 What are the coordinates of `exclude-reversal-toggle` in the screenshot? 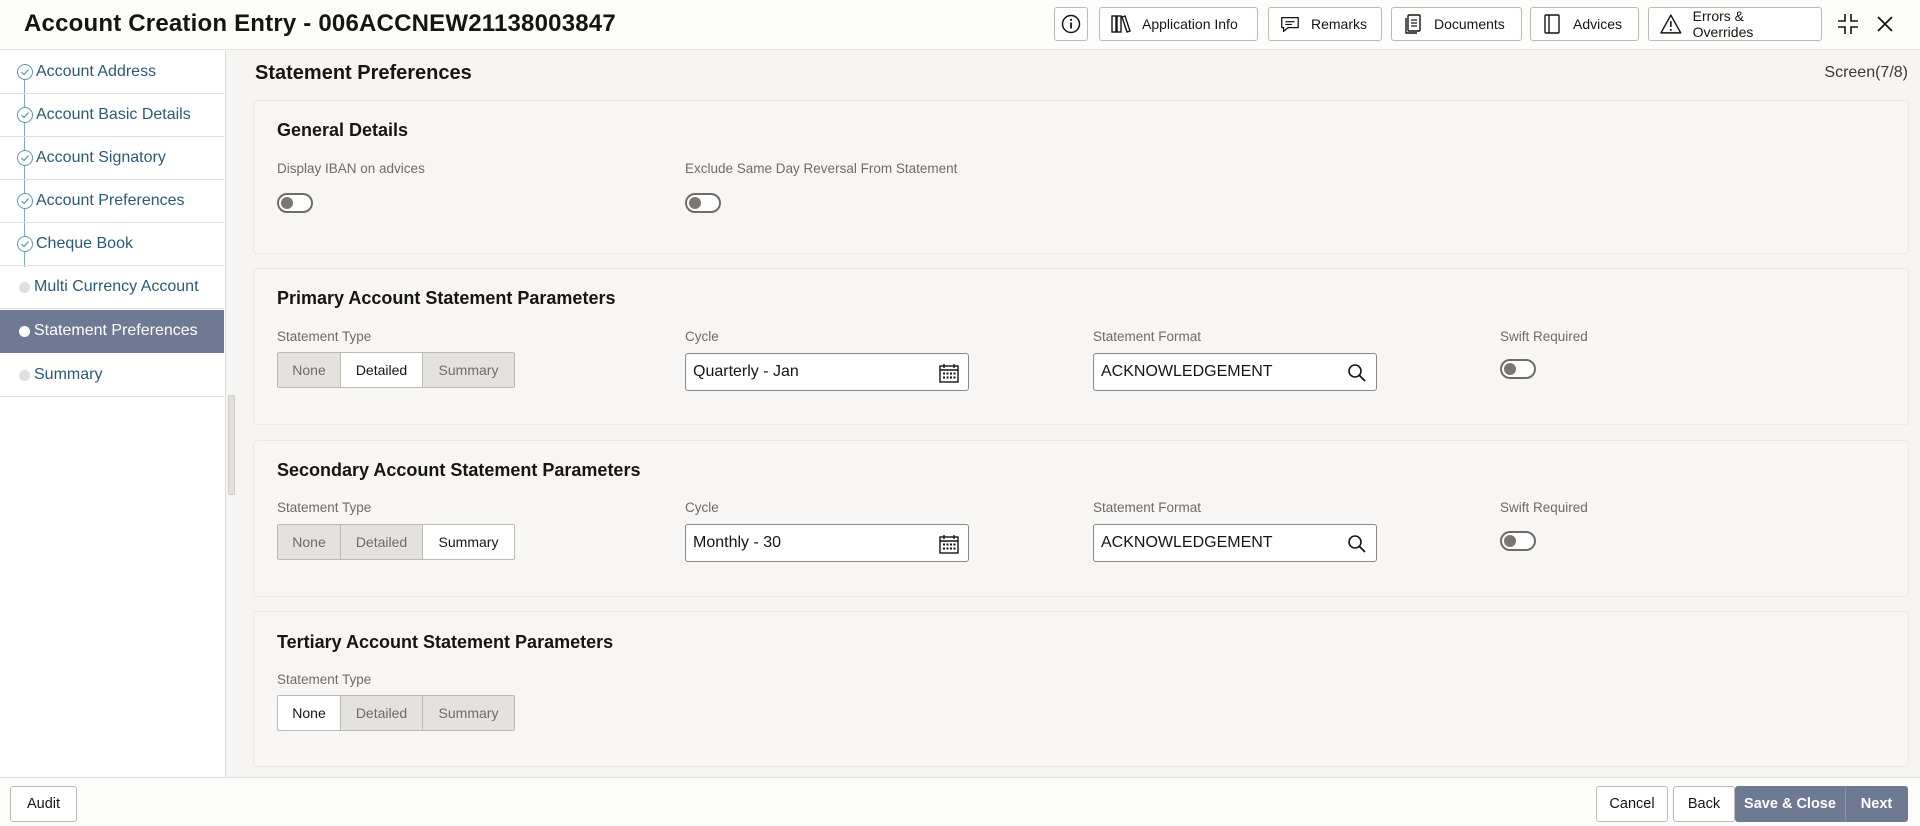 It's located at (703, 203).